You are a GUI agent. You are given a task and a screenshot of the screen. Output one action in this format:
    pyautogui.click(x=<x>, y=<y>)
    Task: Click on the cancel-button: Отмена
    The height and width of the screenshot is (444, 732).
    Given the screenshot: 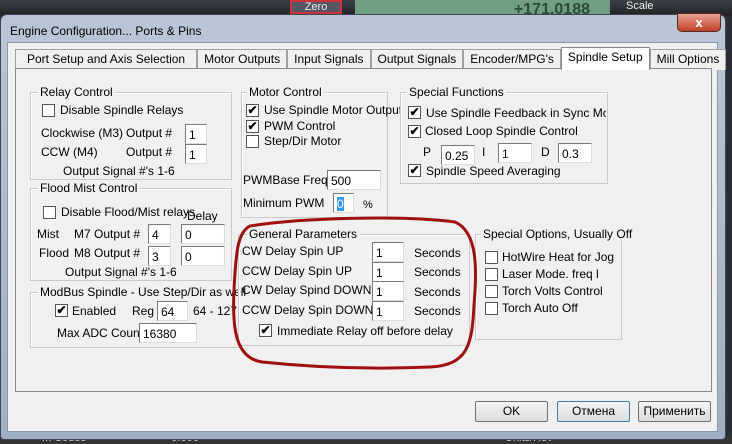 What is the action you would take?
    pyautogui.click(x=593, y=411)
    